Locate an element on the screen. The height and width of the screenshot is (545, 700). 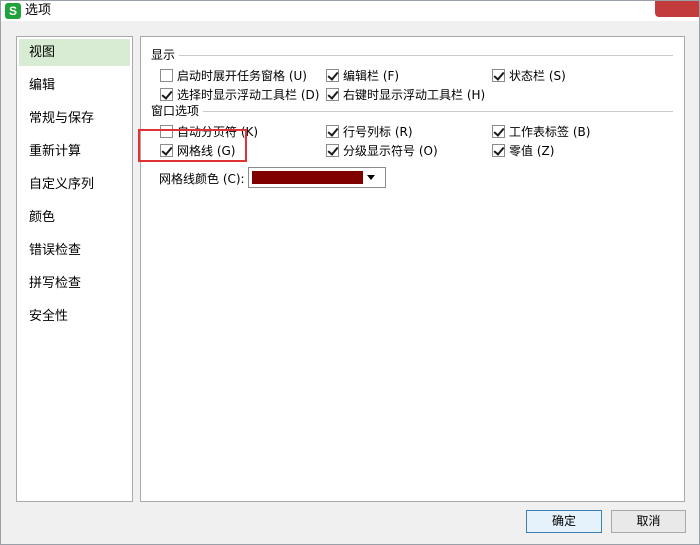
option-status-bar: 状态栏 (S) is located at coordinates (529, 75).